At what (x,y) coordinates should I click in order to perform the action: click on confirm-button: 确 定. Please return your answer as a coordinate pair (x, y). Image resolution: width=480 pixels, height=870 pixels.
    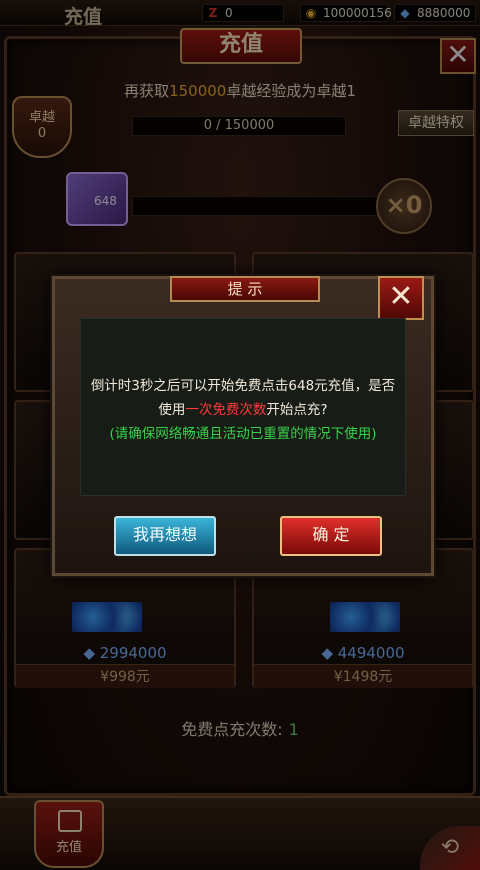
    Looking at the image, I should click on (331, 536).